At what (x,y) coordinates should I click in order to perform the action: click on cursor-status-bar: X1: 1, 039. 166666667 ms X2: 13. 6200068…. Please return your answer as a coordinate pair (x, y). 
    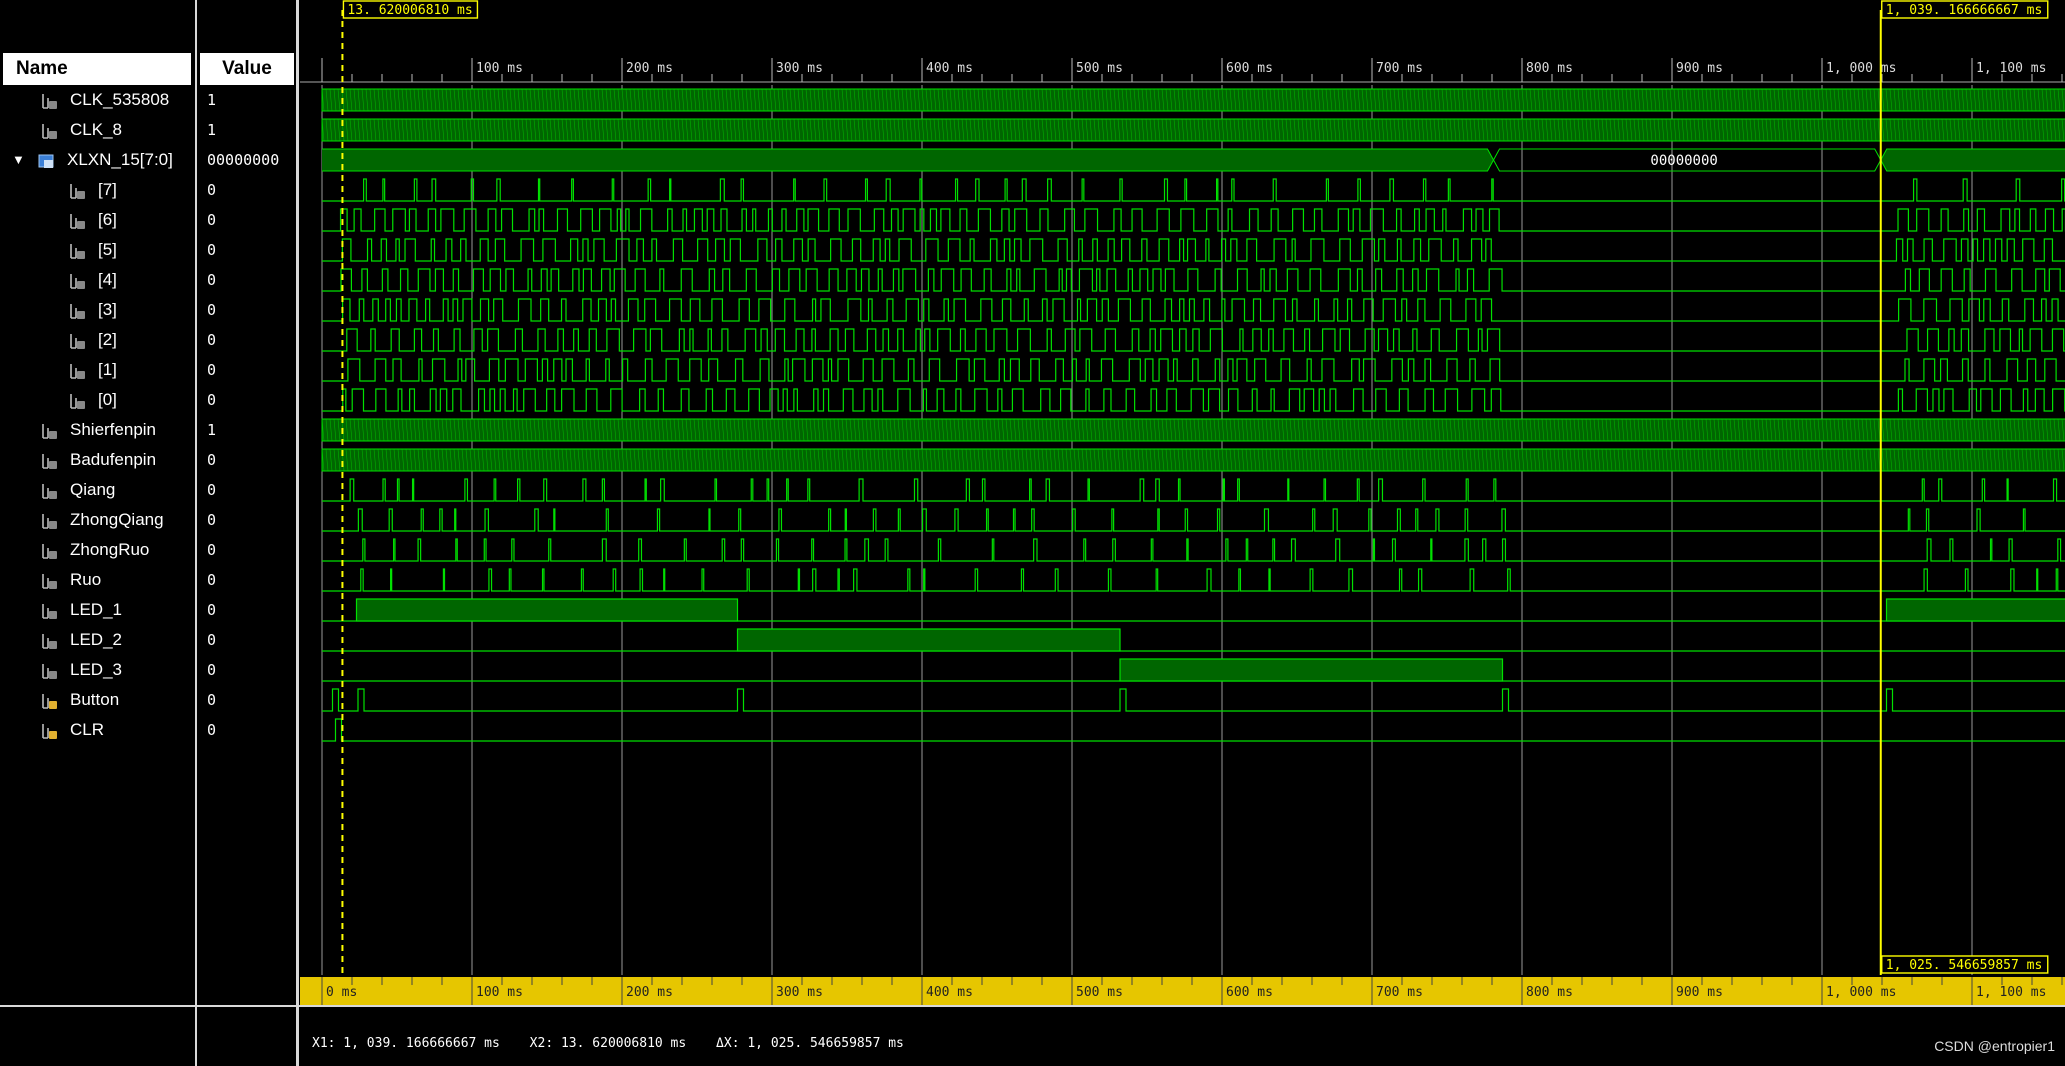
    Looking at the image, I should click on (619, 1043).